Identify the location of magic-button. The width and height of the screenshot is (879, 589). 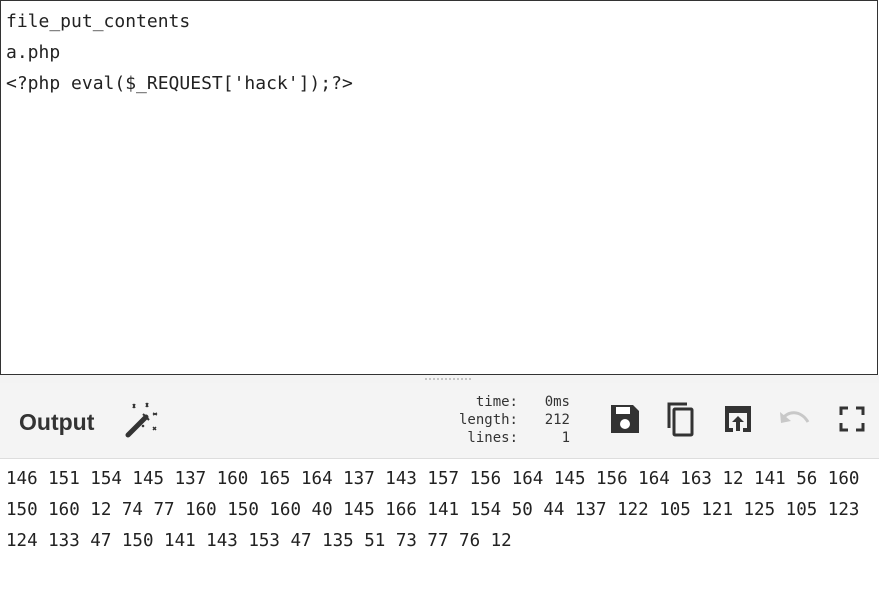
(142, 421).